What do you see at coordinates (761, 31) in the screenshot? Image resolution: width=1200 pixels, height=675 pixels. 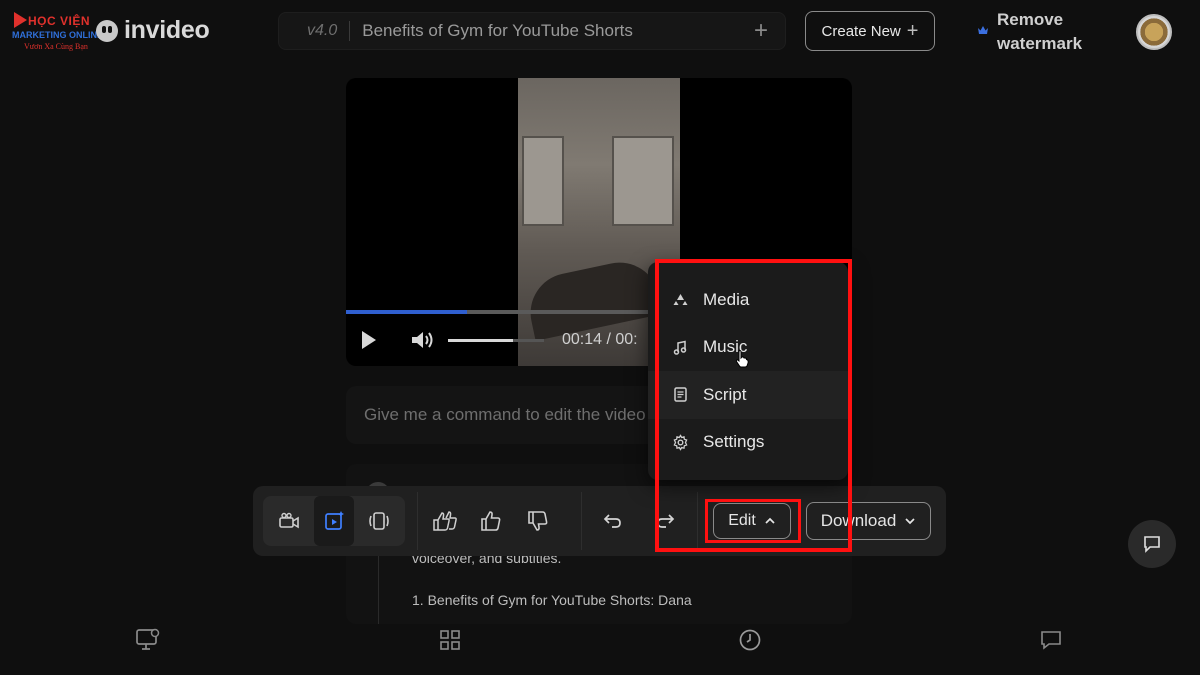 I see `add-icon: +` at bounding box center [761, 31].